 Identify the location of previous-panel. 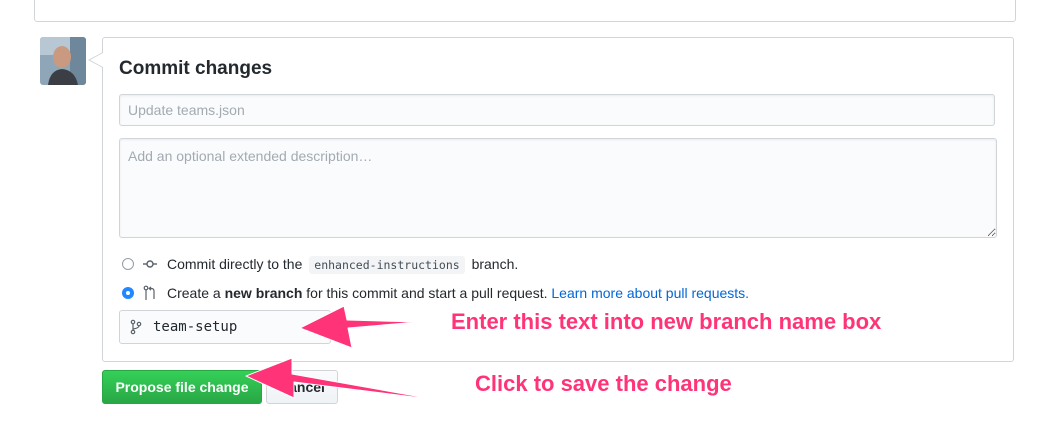
(525, 11).